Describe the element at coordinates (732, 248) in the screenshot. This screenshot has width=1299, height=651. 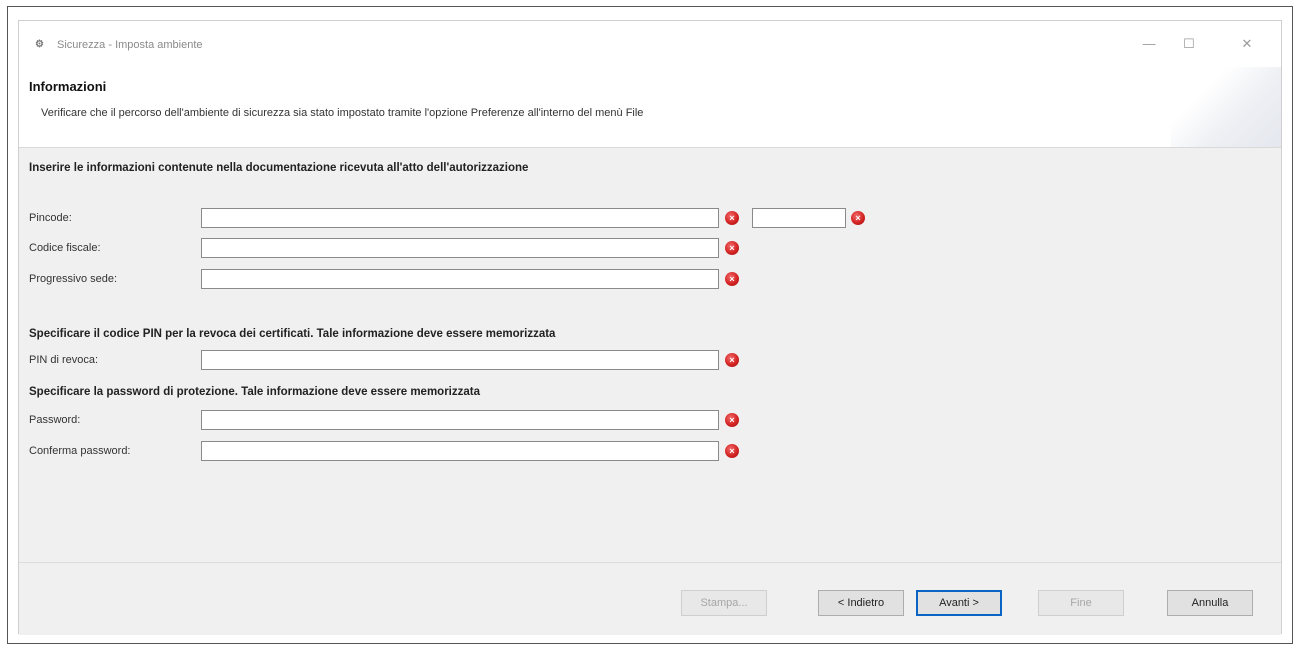
I see `codice-fiscale-error-icon: ×` at that location.